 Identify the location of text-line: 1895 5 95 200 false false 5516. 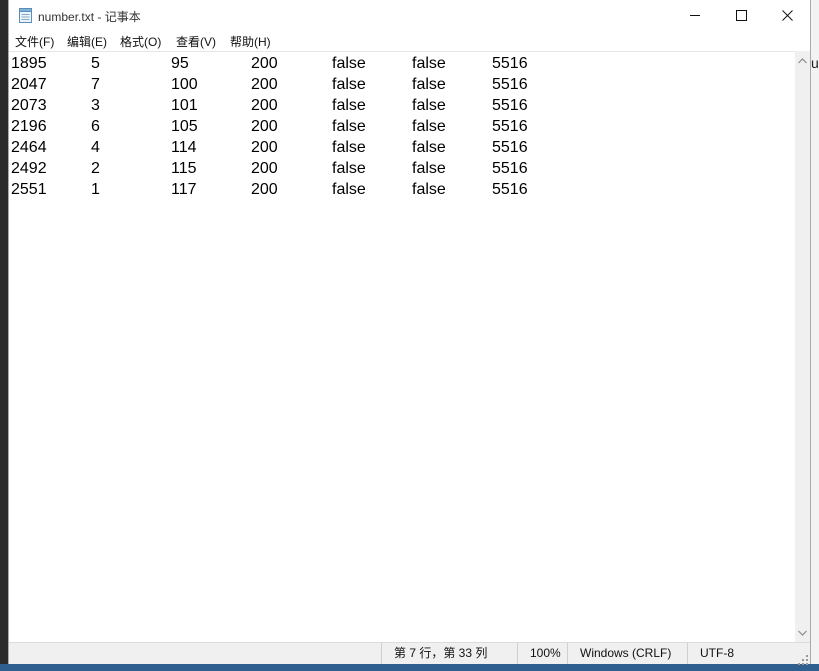
(402, 64).